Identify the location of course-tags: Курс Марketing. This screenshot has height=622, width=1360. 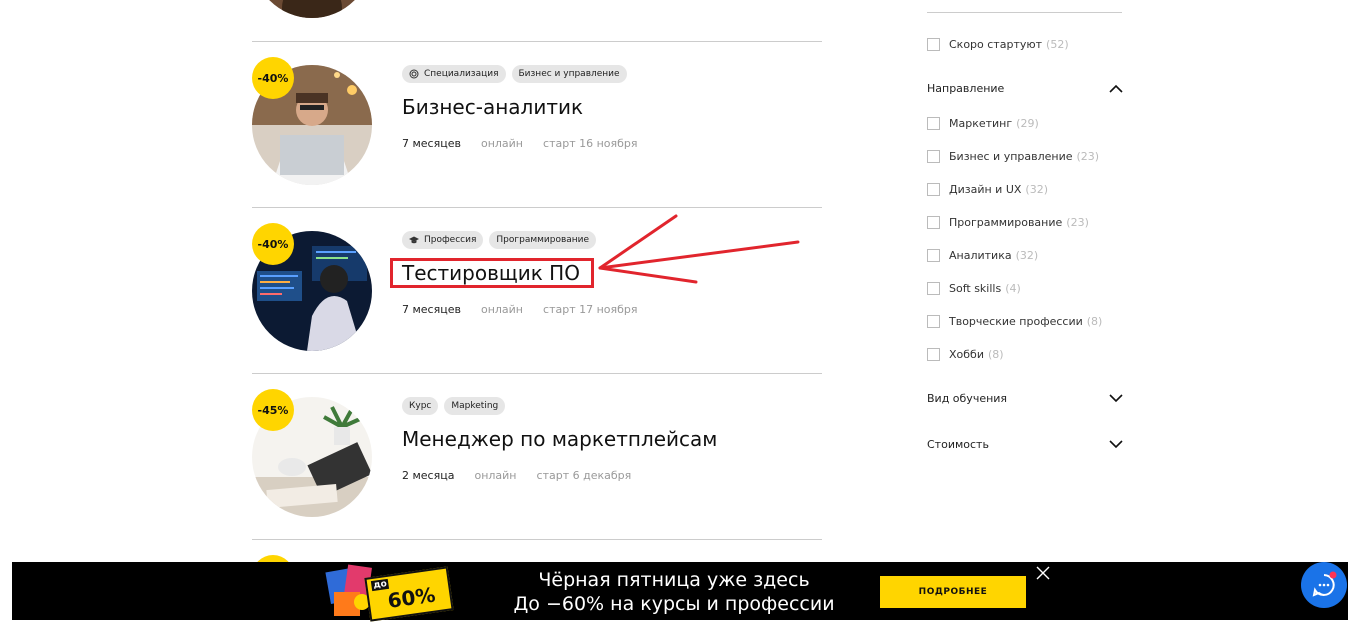
(454, 406).